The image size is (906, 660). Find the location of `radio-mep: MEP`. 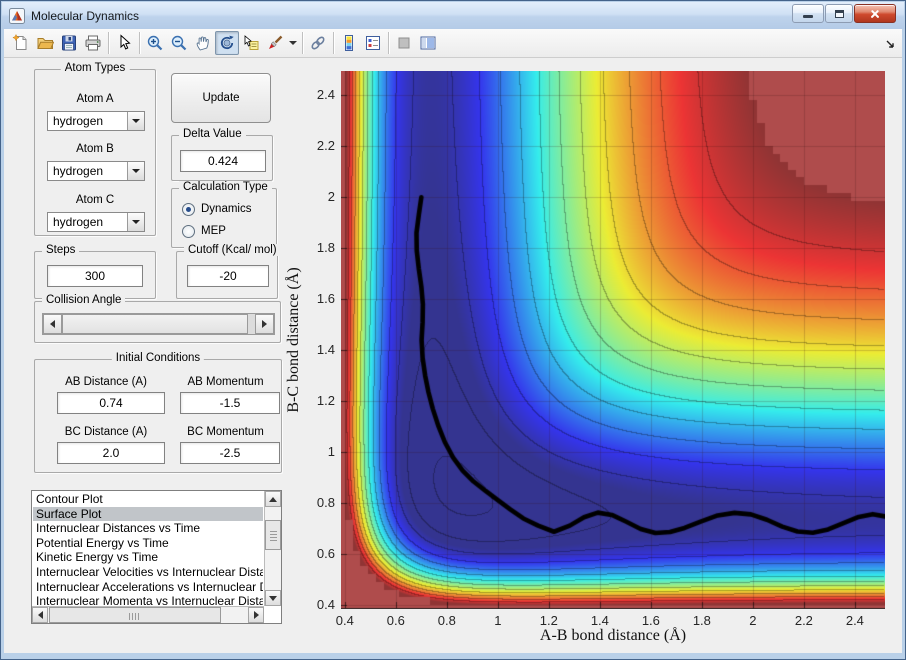

radio-mep: MEP is located at coordinates (204, 231).